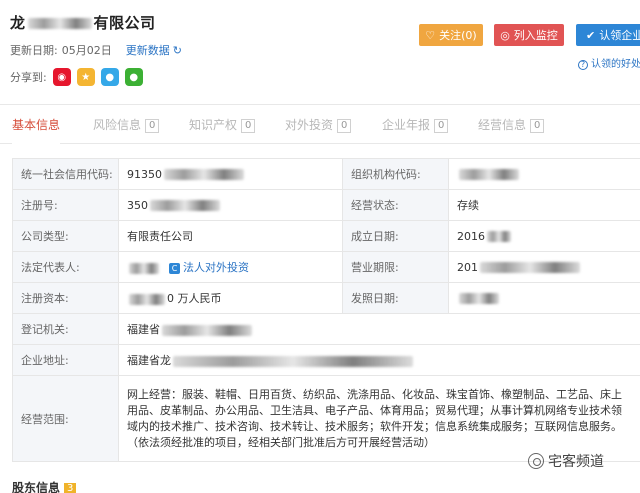 Image resolution: width=640 pixels, height=493 pixels. I want to click on qq-share-icon: ●, so click(109, 77).